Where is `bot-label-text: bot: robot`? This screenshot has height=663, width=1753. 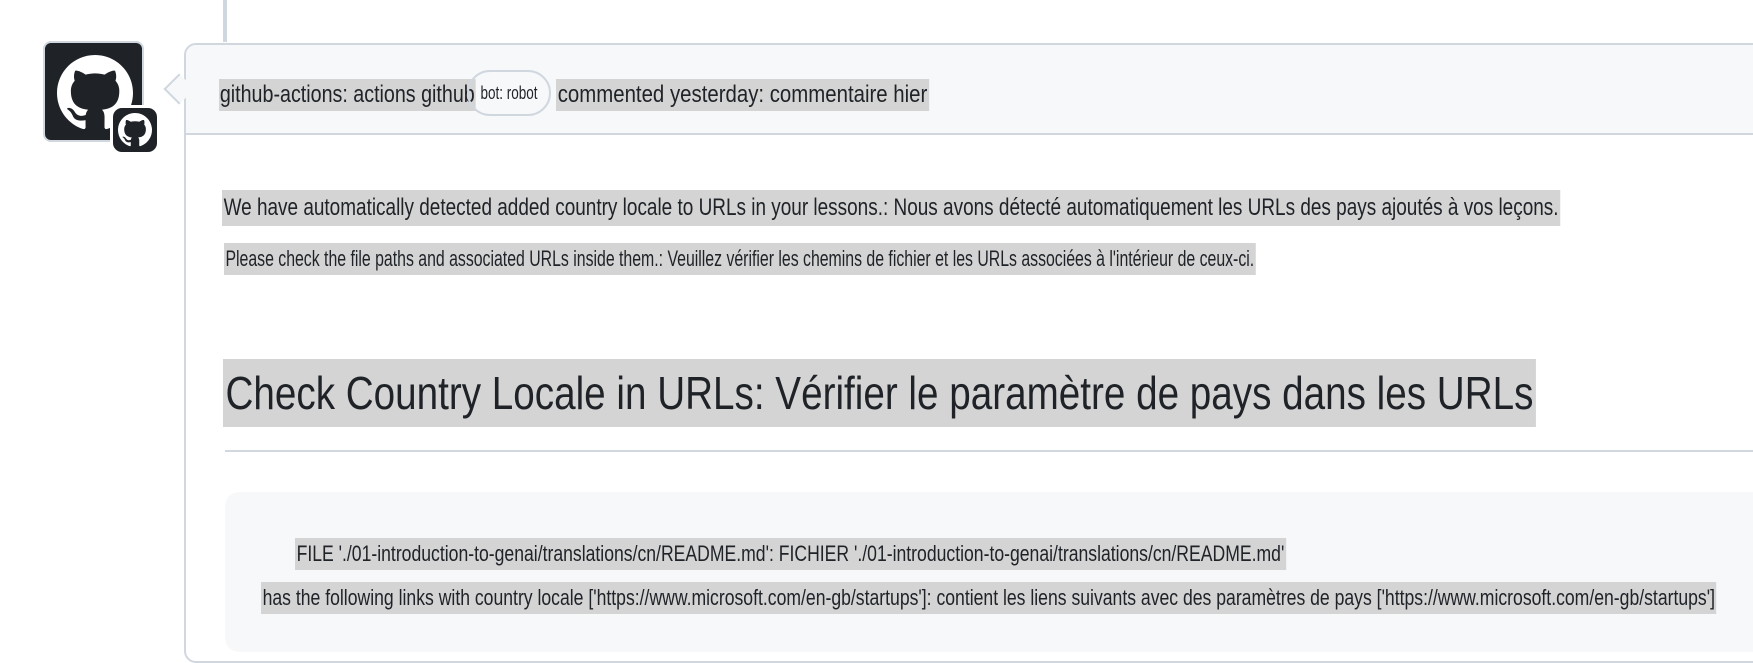 bot-label-text: bot: robot is located at coordinates (509, 93).